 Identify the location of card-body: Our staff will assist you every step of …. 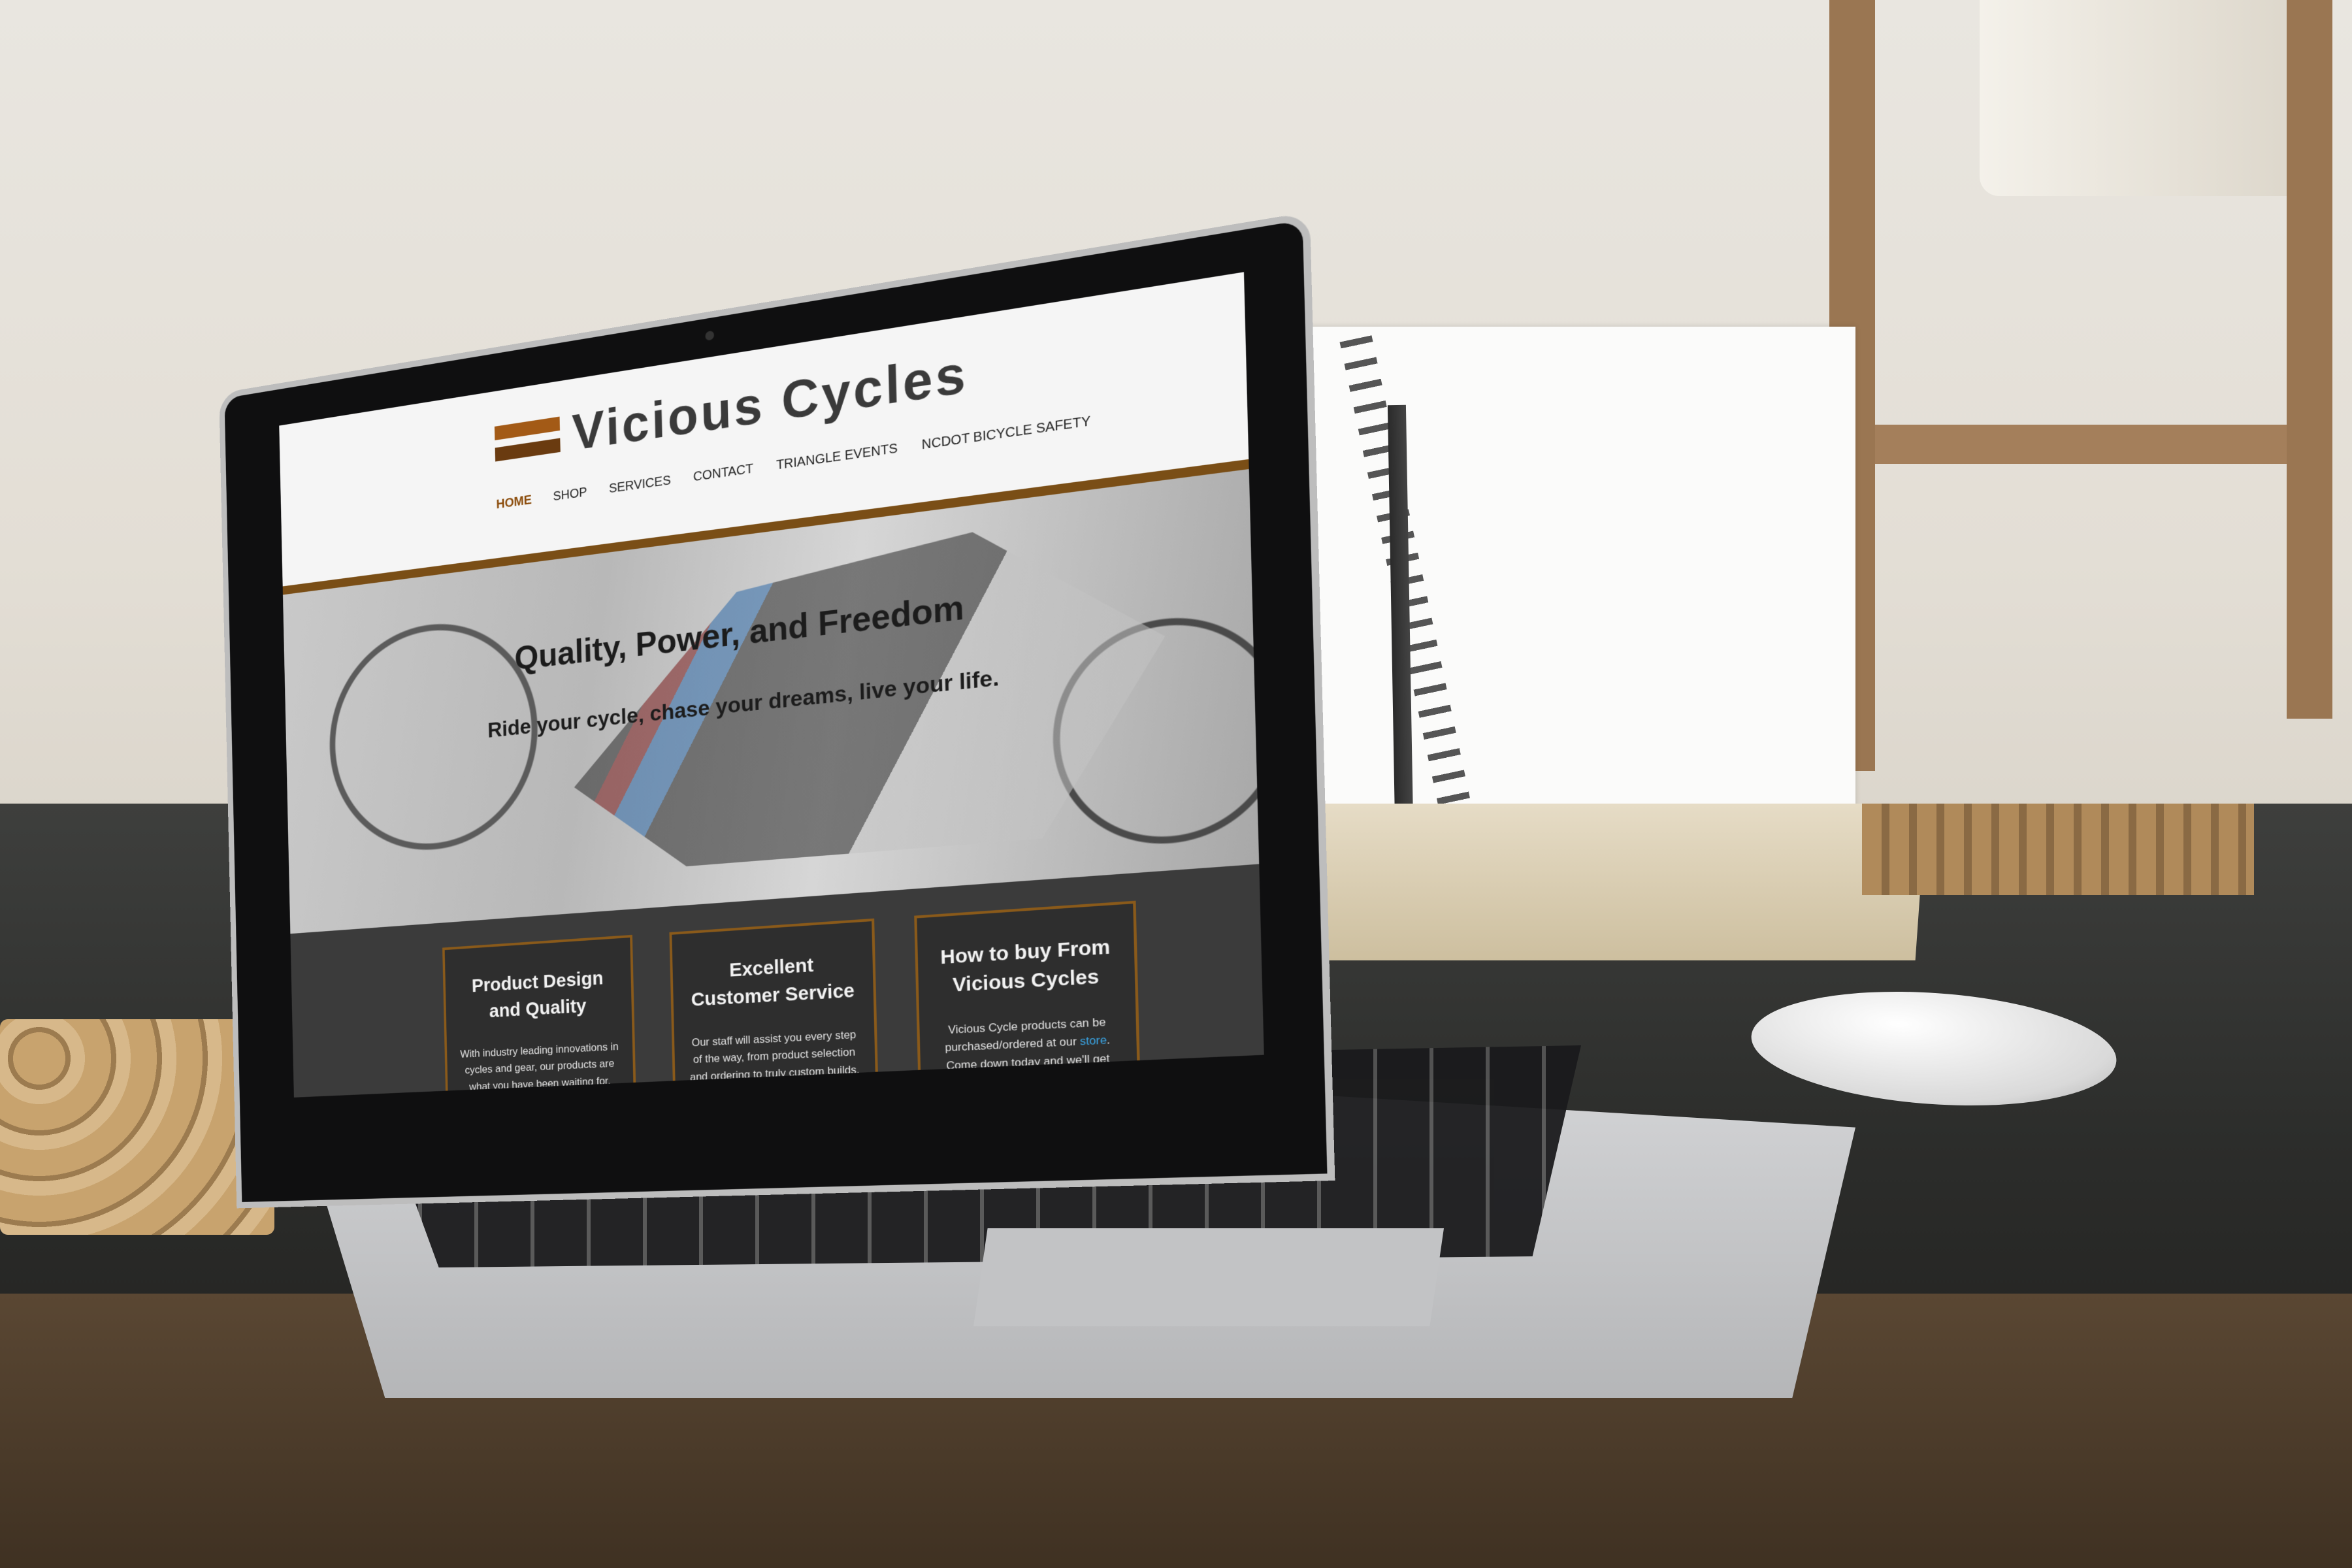
(774, 1055).